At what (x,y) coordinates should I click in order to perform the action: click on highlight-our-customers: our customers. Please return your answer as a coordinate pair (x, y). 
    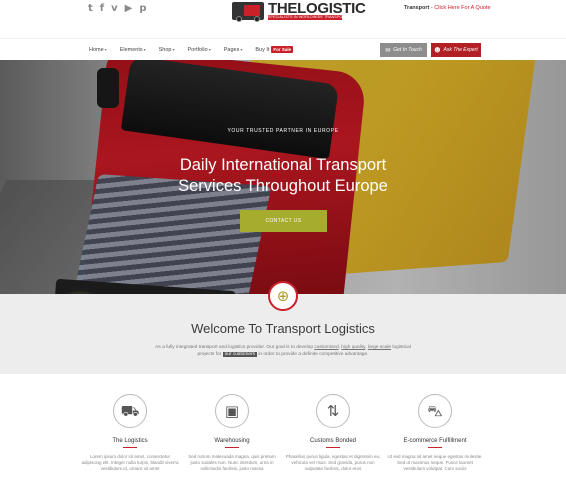
    Looking at the image, I should click on (239, 354).